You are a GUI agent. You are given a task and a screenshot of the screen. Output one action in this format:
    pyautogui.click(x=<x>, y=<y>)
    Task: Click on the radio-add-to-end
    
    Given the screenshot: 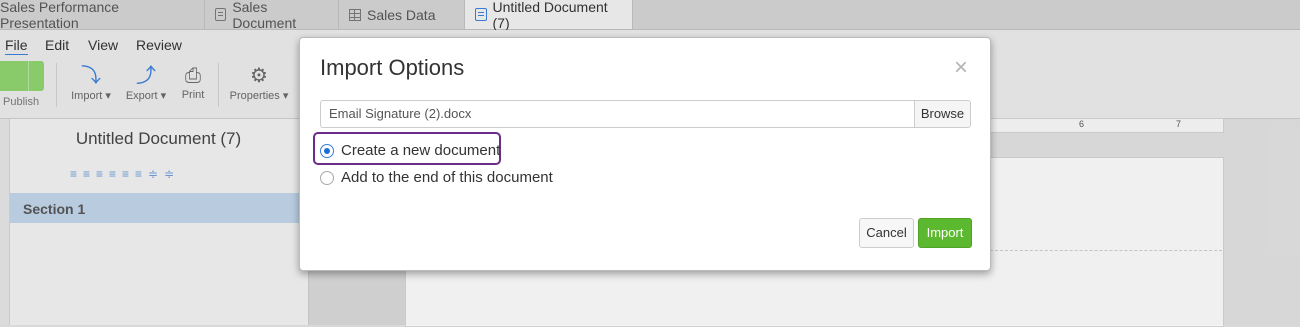 What is the action you would take?
    pyautogui.click(x=327, y=177)
    